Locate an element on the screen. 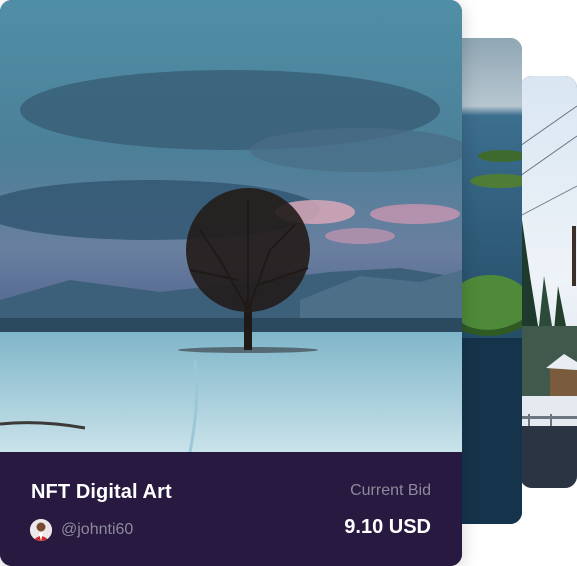 This screenshot has height=566, width=577. current-bid-price: 9.10 USD is located at coordinates (387, 527).